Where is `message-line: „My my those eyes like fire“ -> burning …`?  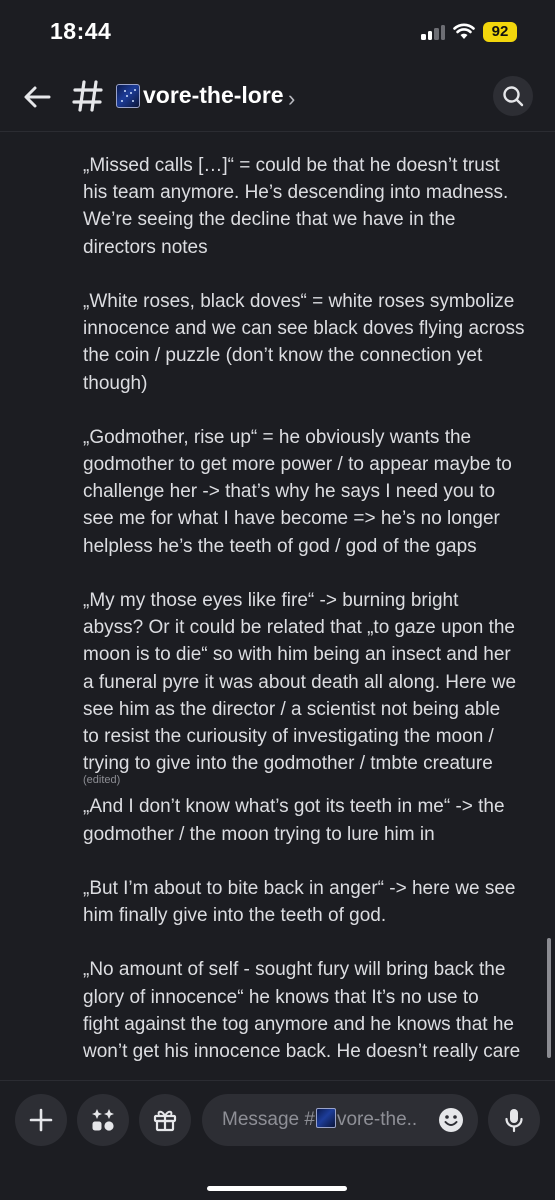 message-line: „My my those eyes like fire“ -> burning … is located at coordinates (271, 600).